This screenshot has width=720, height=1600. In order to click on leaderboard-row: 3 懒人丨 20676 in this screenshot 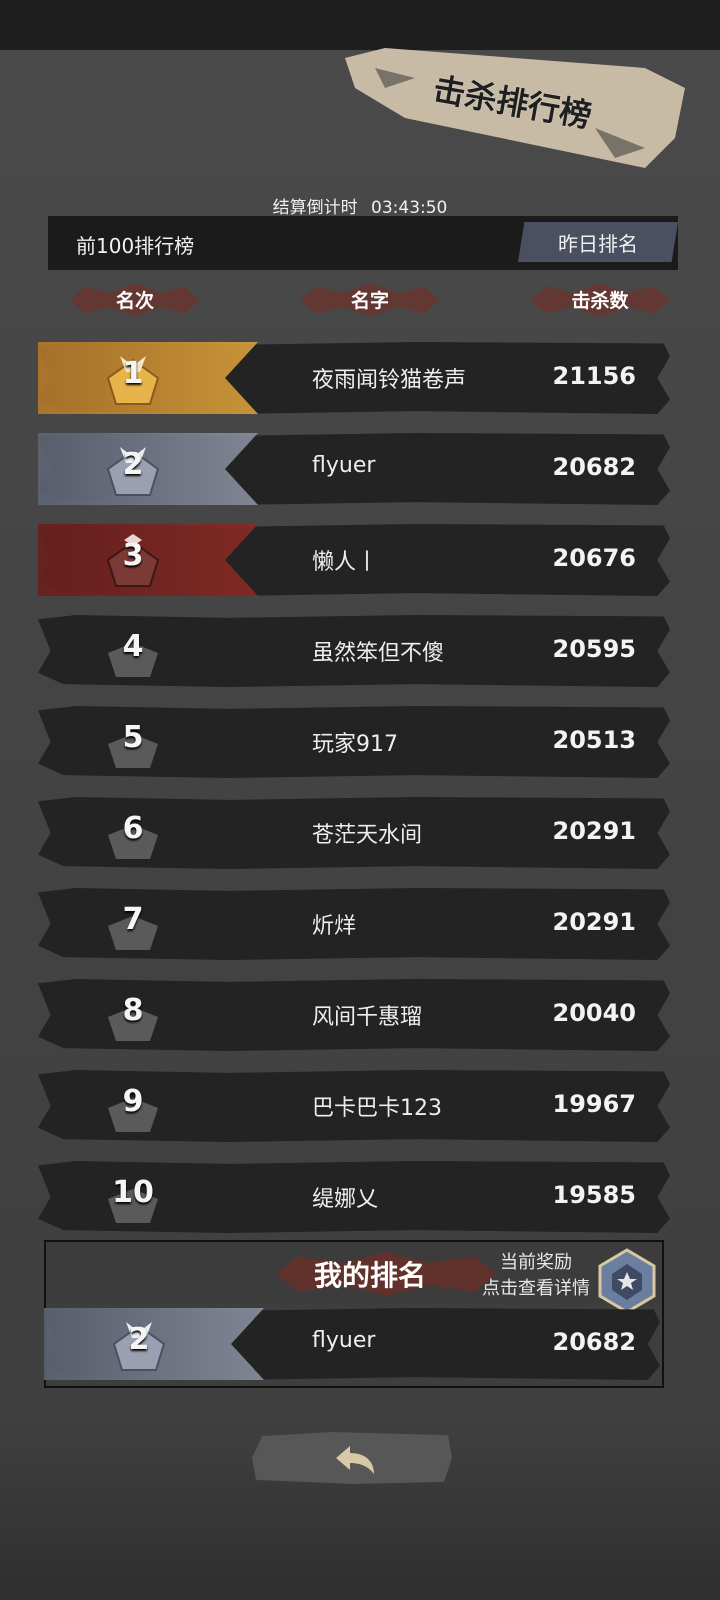, I will do `click(354, 560)`.